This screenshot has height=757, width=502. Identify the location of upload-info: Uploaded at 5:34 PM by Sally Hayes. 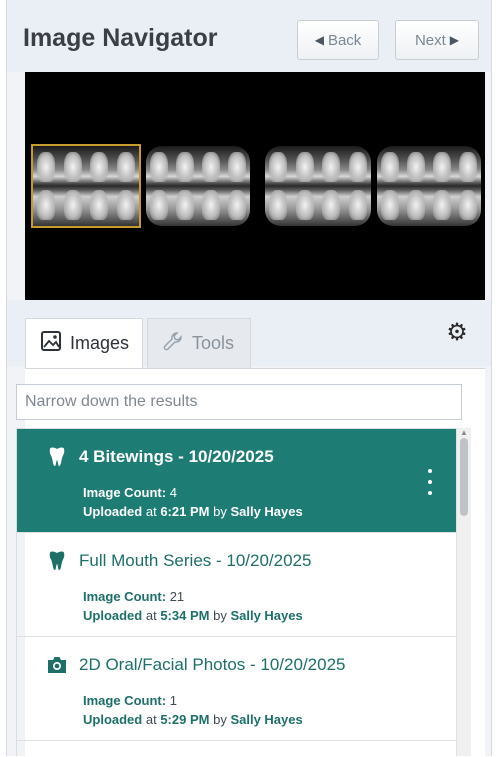
(193, 615).